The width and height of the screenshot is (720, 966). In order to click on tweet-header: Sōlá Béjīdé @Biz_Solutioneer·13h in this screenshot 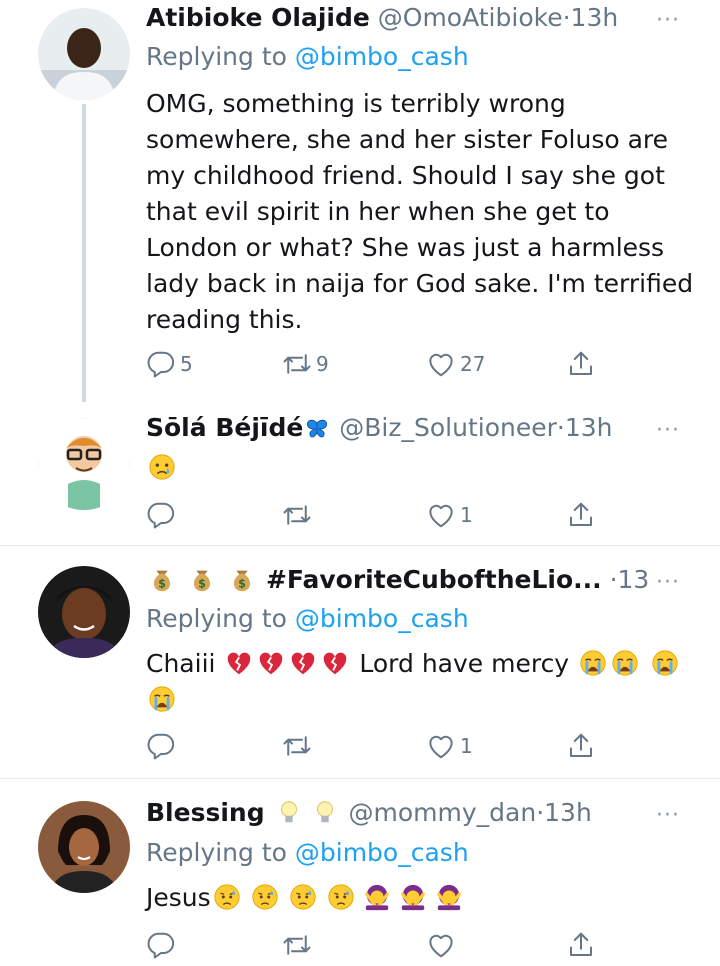, I will do `click(398, 428)`.